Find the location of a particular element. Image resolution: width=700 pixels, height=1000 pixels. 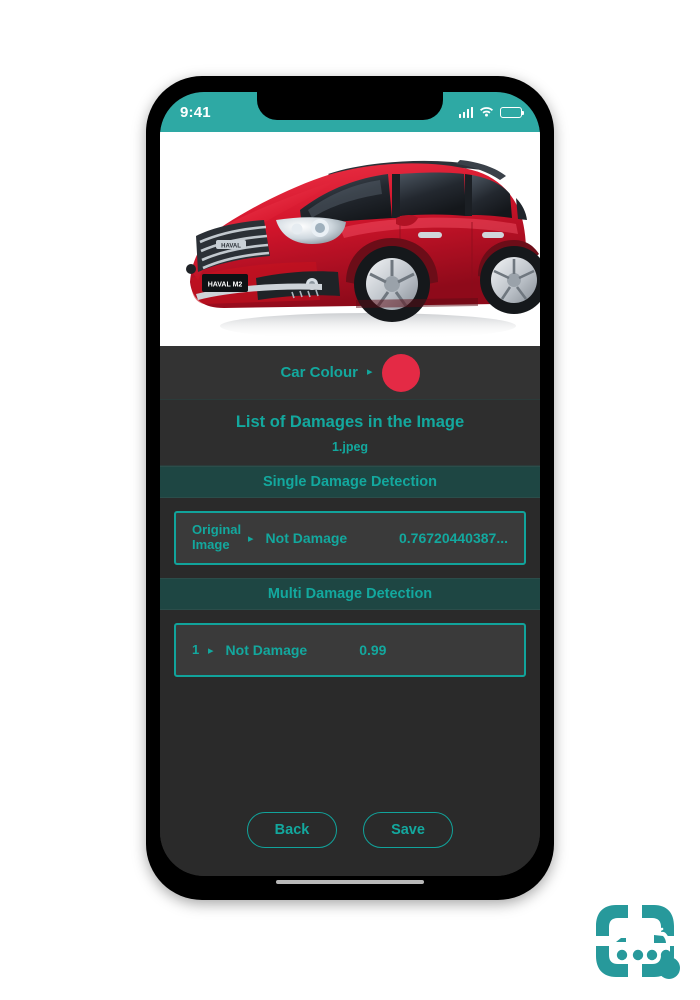

status-bar-icons is located at coordinates (491, 112).